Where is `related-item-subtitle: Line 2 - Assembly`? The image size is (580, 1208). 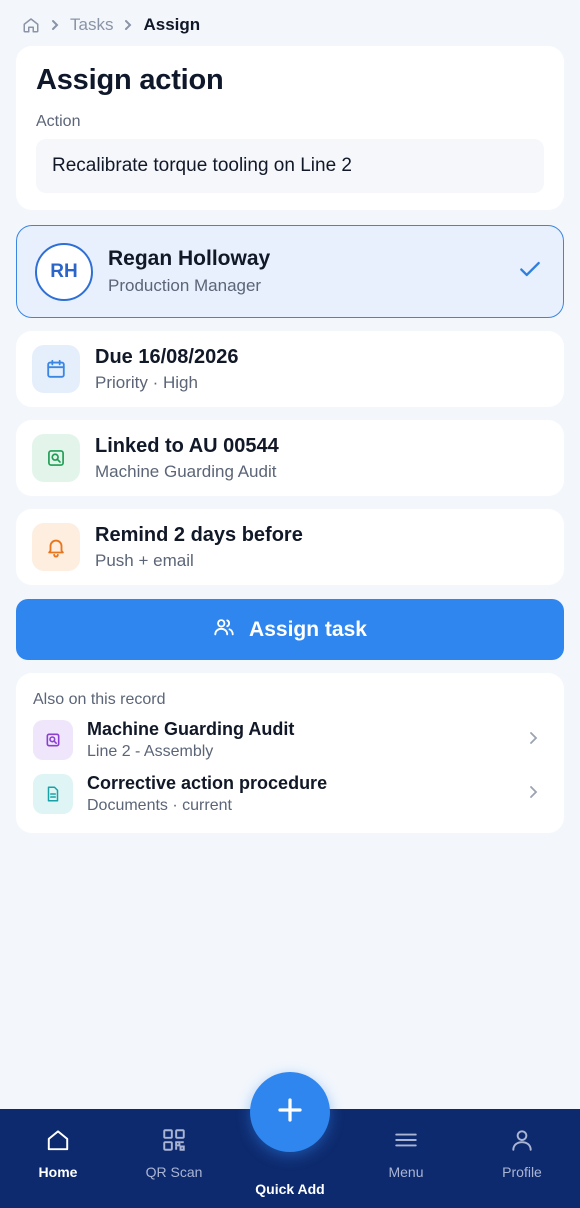
related-item-subtitle: Line 2 - Assembly is located at coordinates (150, 751).